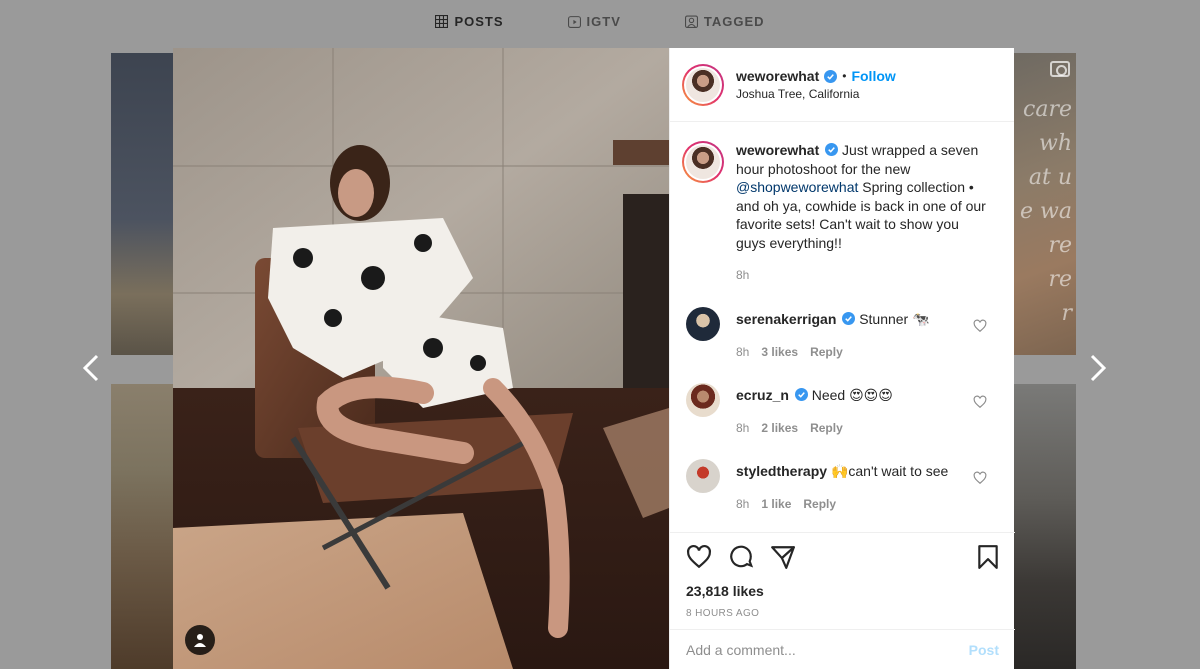  I want to click on heart-eyes-emoji-icon: 😍😍😍, so click(871, 395).